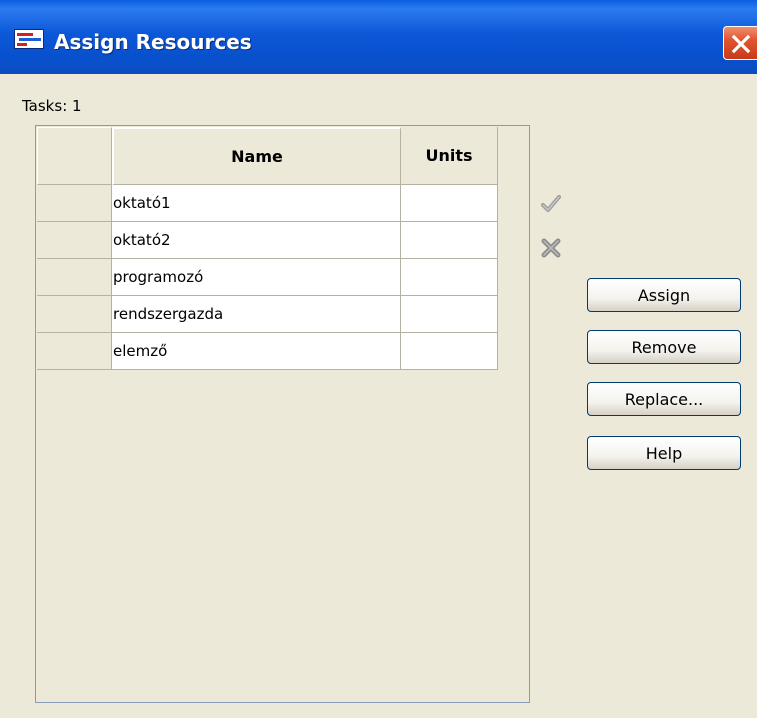 The image size is (757, 718). I want to click on resource-name-cell: programozó, so click(256, 277).